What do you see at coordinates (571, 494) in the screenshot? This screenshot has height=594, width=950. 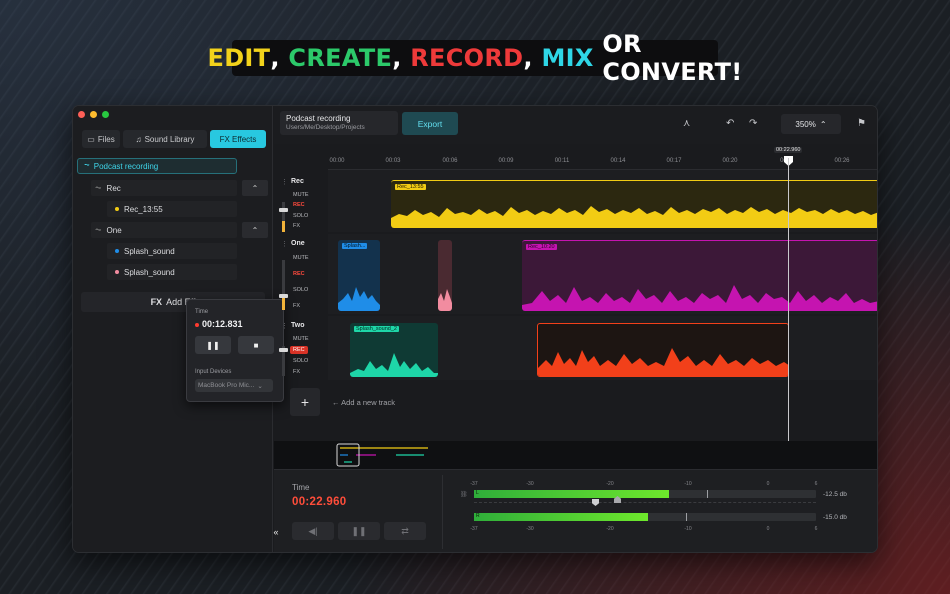 I see `meter-fill: L` at bounding box center [571, 494].